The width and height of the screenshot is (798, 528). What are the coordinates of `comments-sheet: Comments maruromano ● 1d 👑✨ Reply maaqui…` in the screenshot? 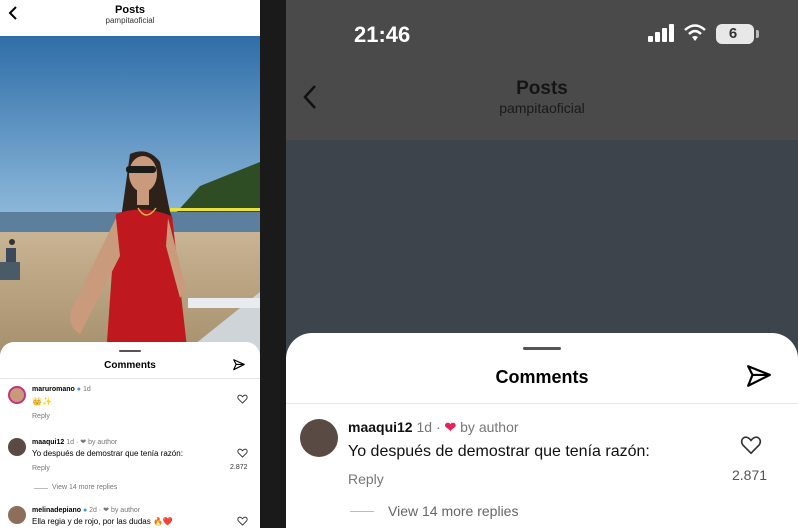 It's located at (130, 435).